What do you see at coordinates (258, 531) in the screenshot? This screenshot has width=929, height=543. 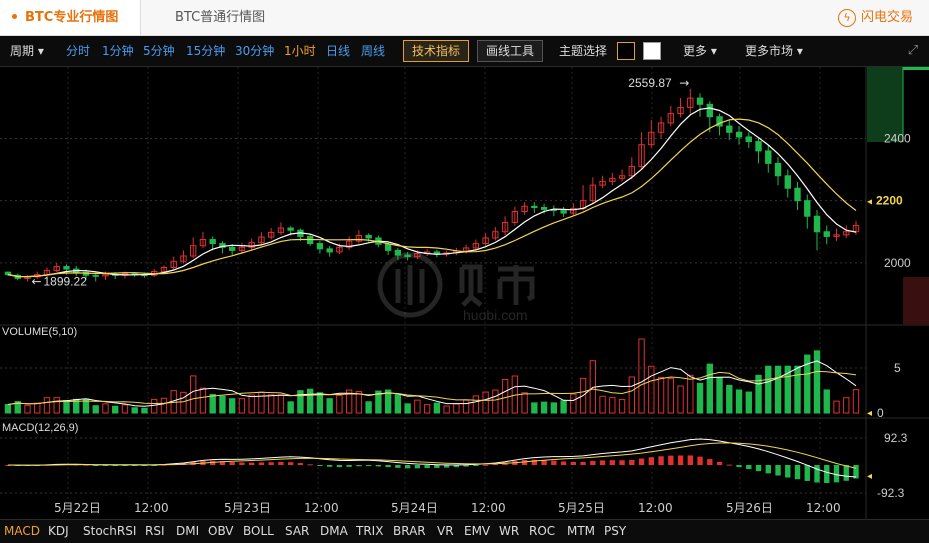 I see `indicator-boll: BOLL` at bounding box center [258, 531].